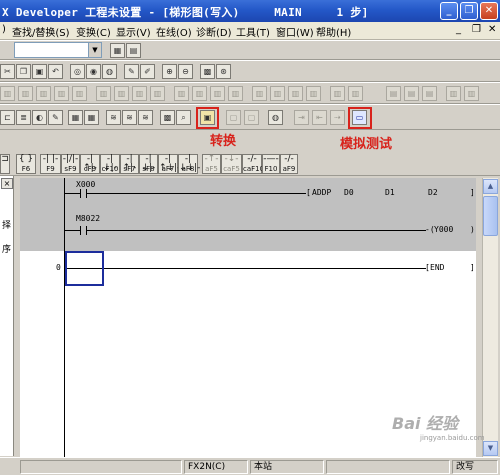  What do you see at coordinates (50, 164) in the screenshot?
I see `fkey-f9: -| |- F9` at bounding box center [50, 164].